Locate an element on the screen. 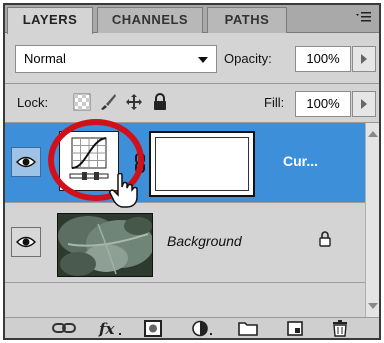 The width and height of the screenshot is (384, 343). chevron-down-icon is located at coordinates (203, 60).